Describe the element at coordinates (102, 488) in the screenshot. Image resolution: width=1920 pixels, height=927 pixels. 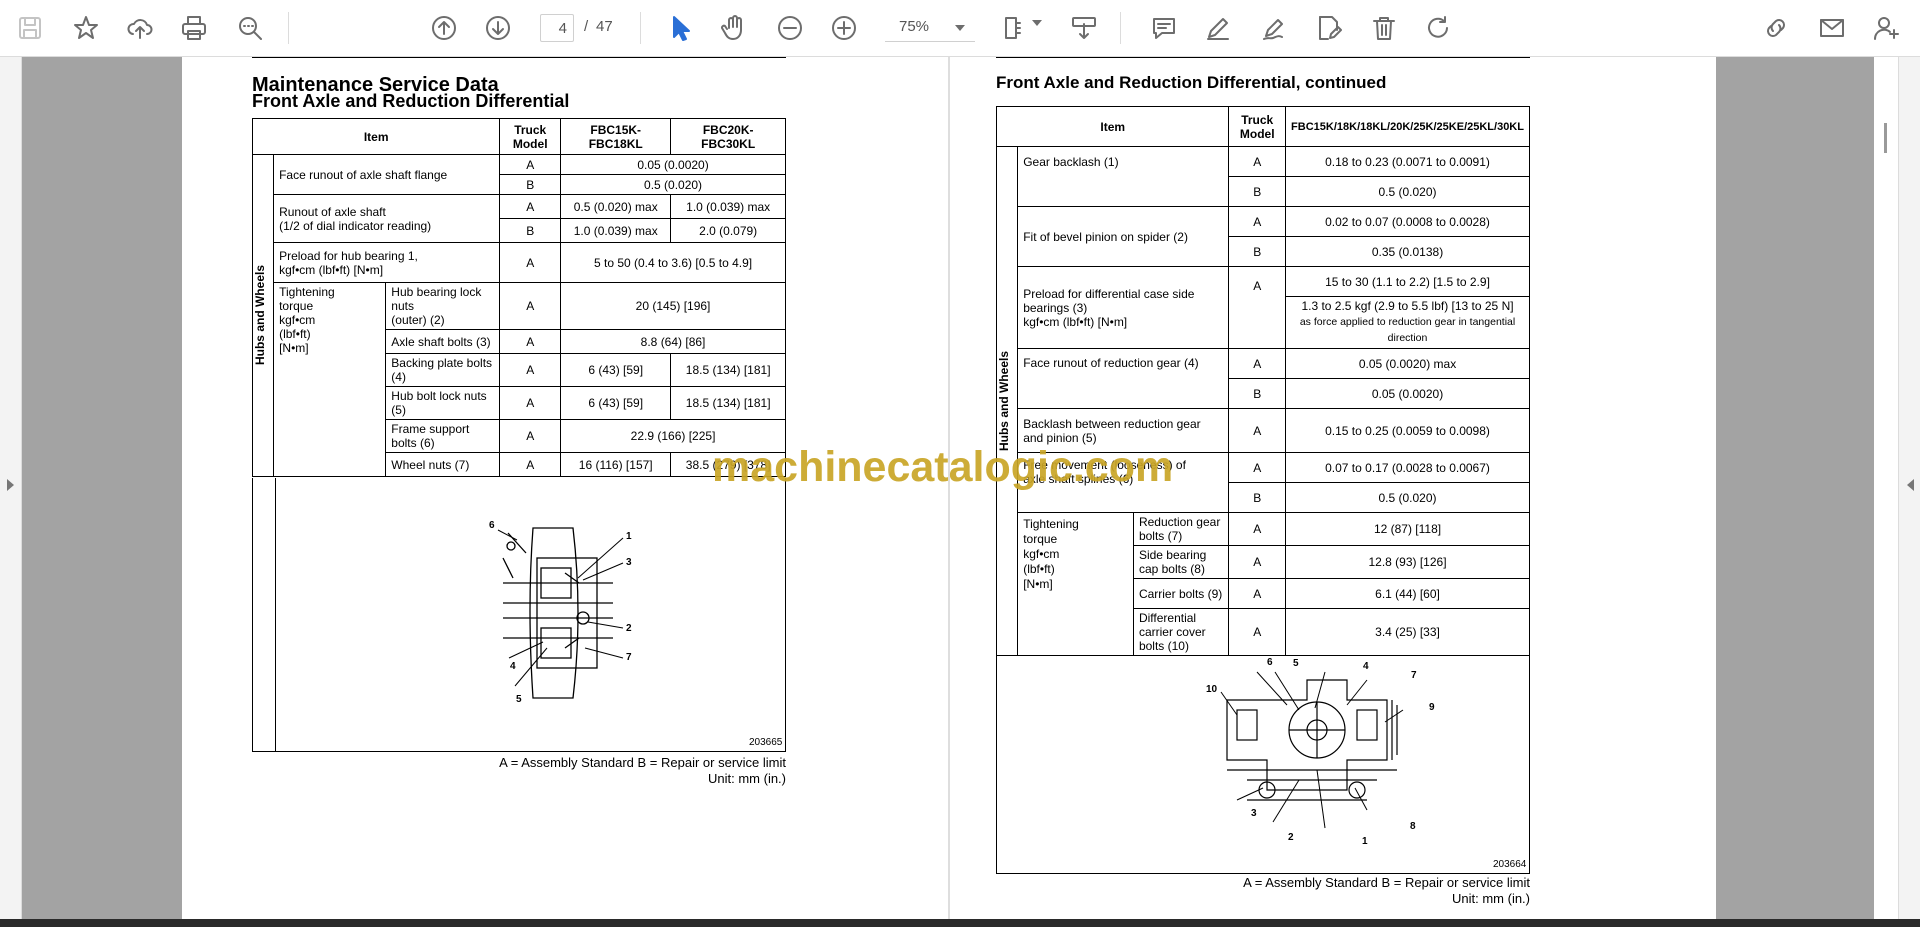
I see `viewer-background` at that location.